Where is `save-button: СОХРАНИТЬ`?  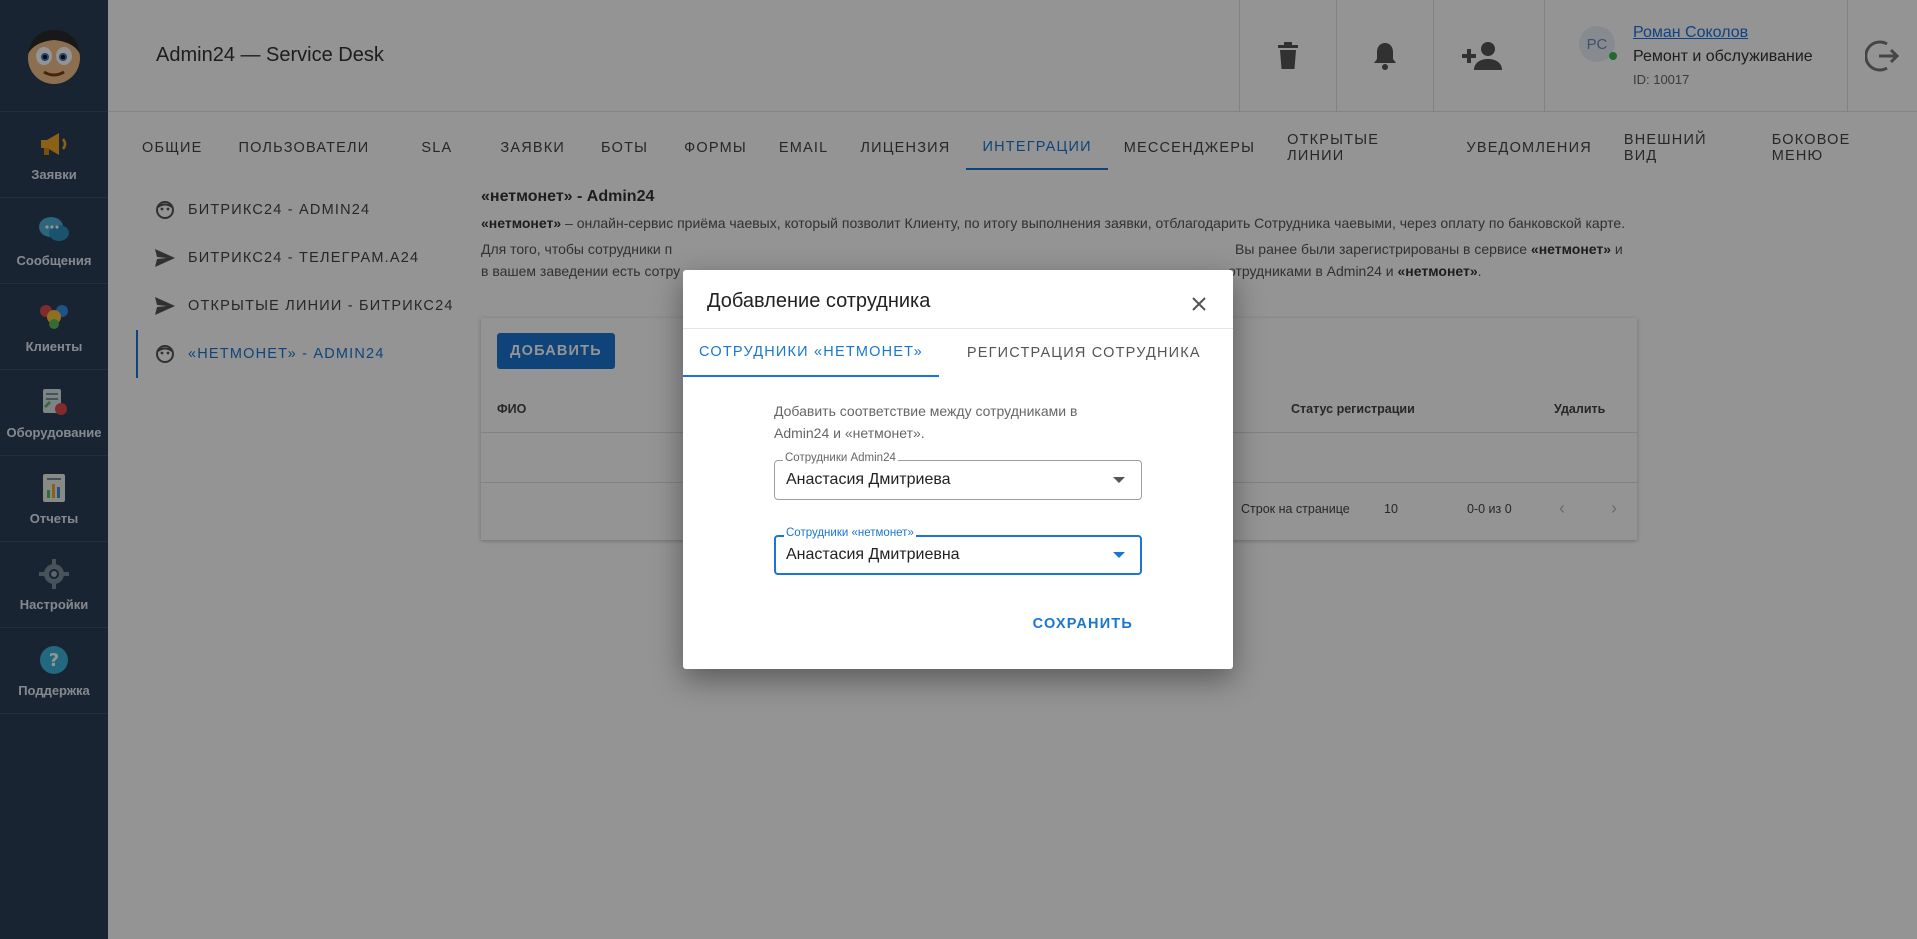 save-button: СОХРАНИТЬ is located at coordinates (1083, 624).